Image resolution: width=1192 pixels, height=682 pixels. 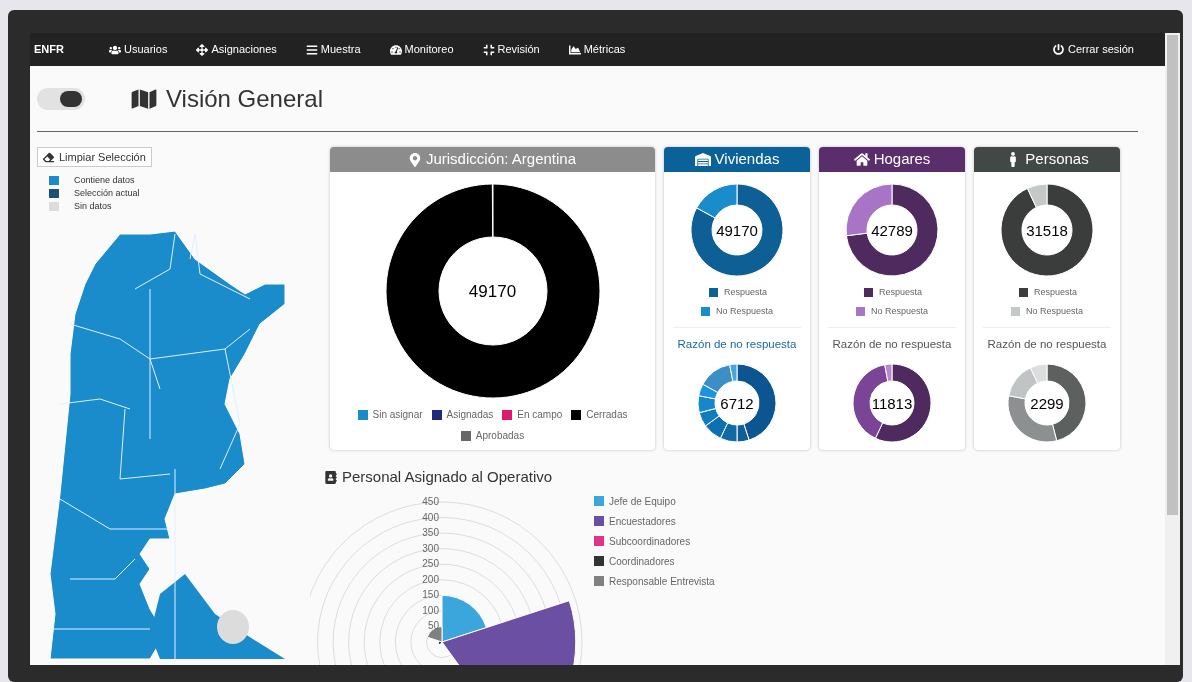 What do you see at coordinates (61, 98) in the screenshot?
I see `toggle-switch` at bounding box center [61, 98].